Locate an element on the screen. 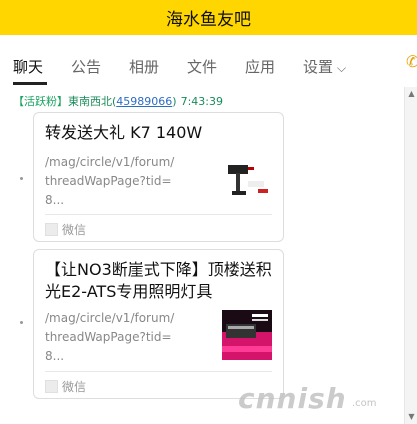 Image resolution: width=417 pixels, height=424 pixels. tab-apps: 应用 is located at coordinates (260, 66).